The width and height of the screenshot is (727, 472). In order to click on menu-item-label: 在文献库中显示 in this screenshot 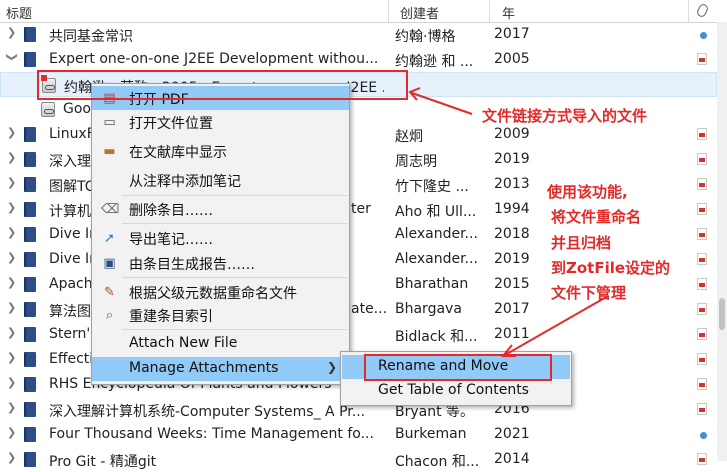, I will do `click(178, 153)`.